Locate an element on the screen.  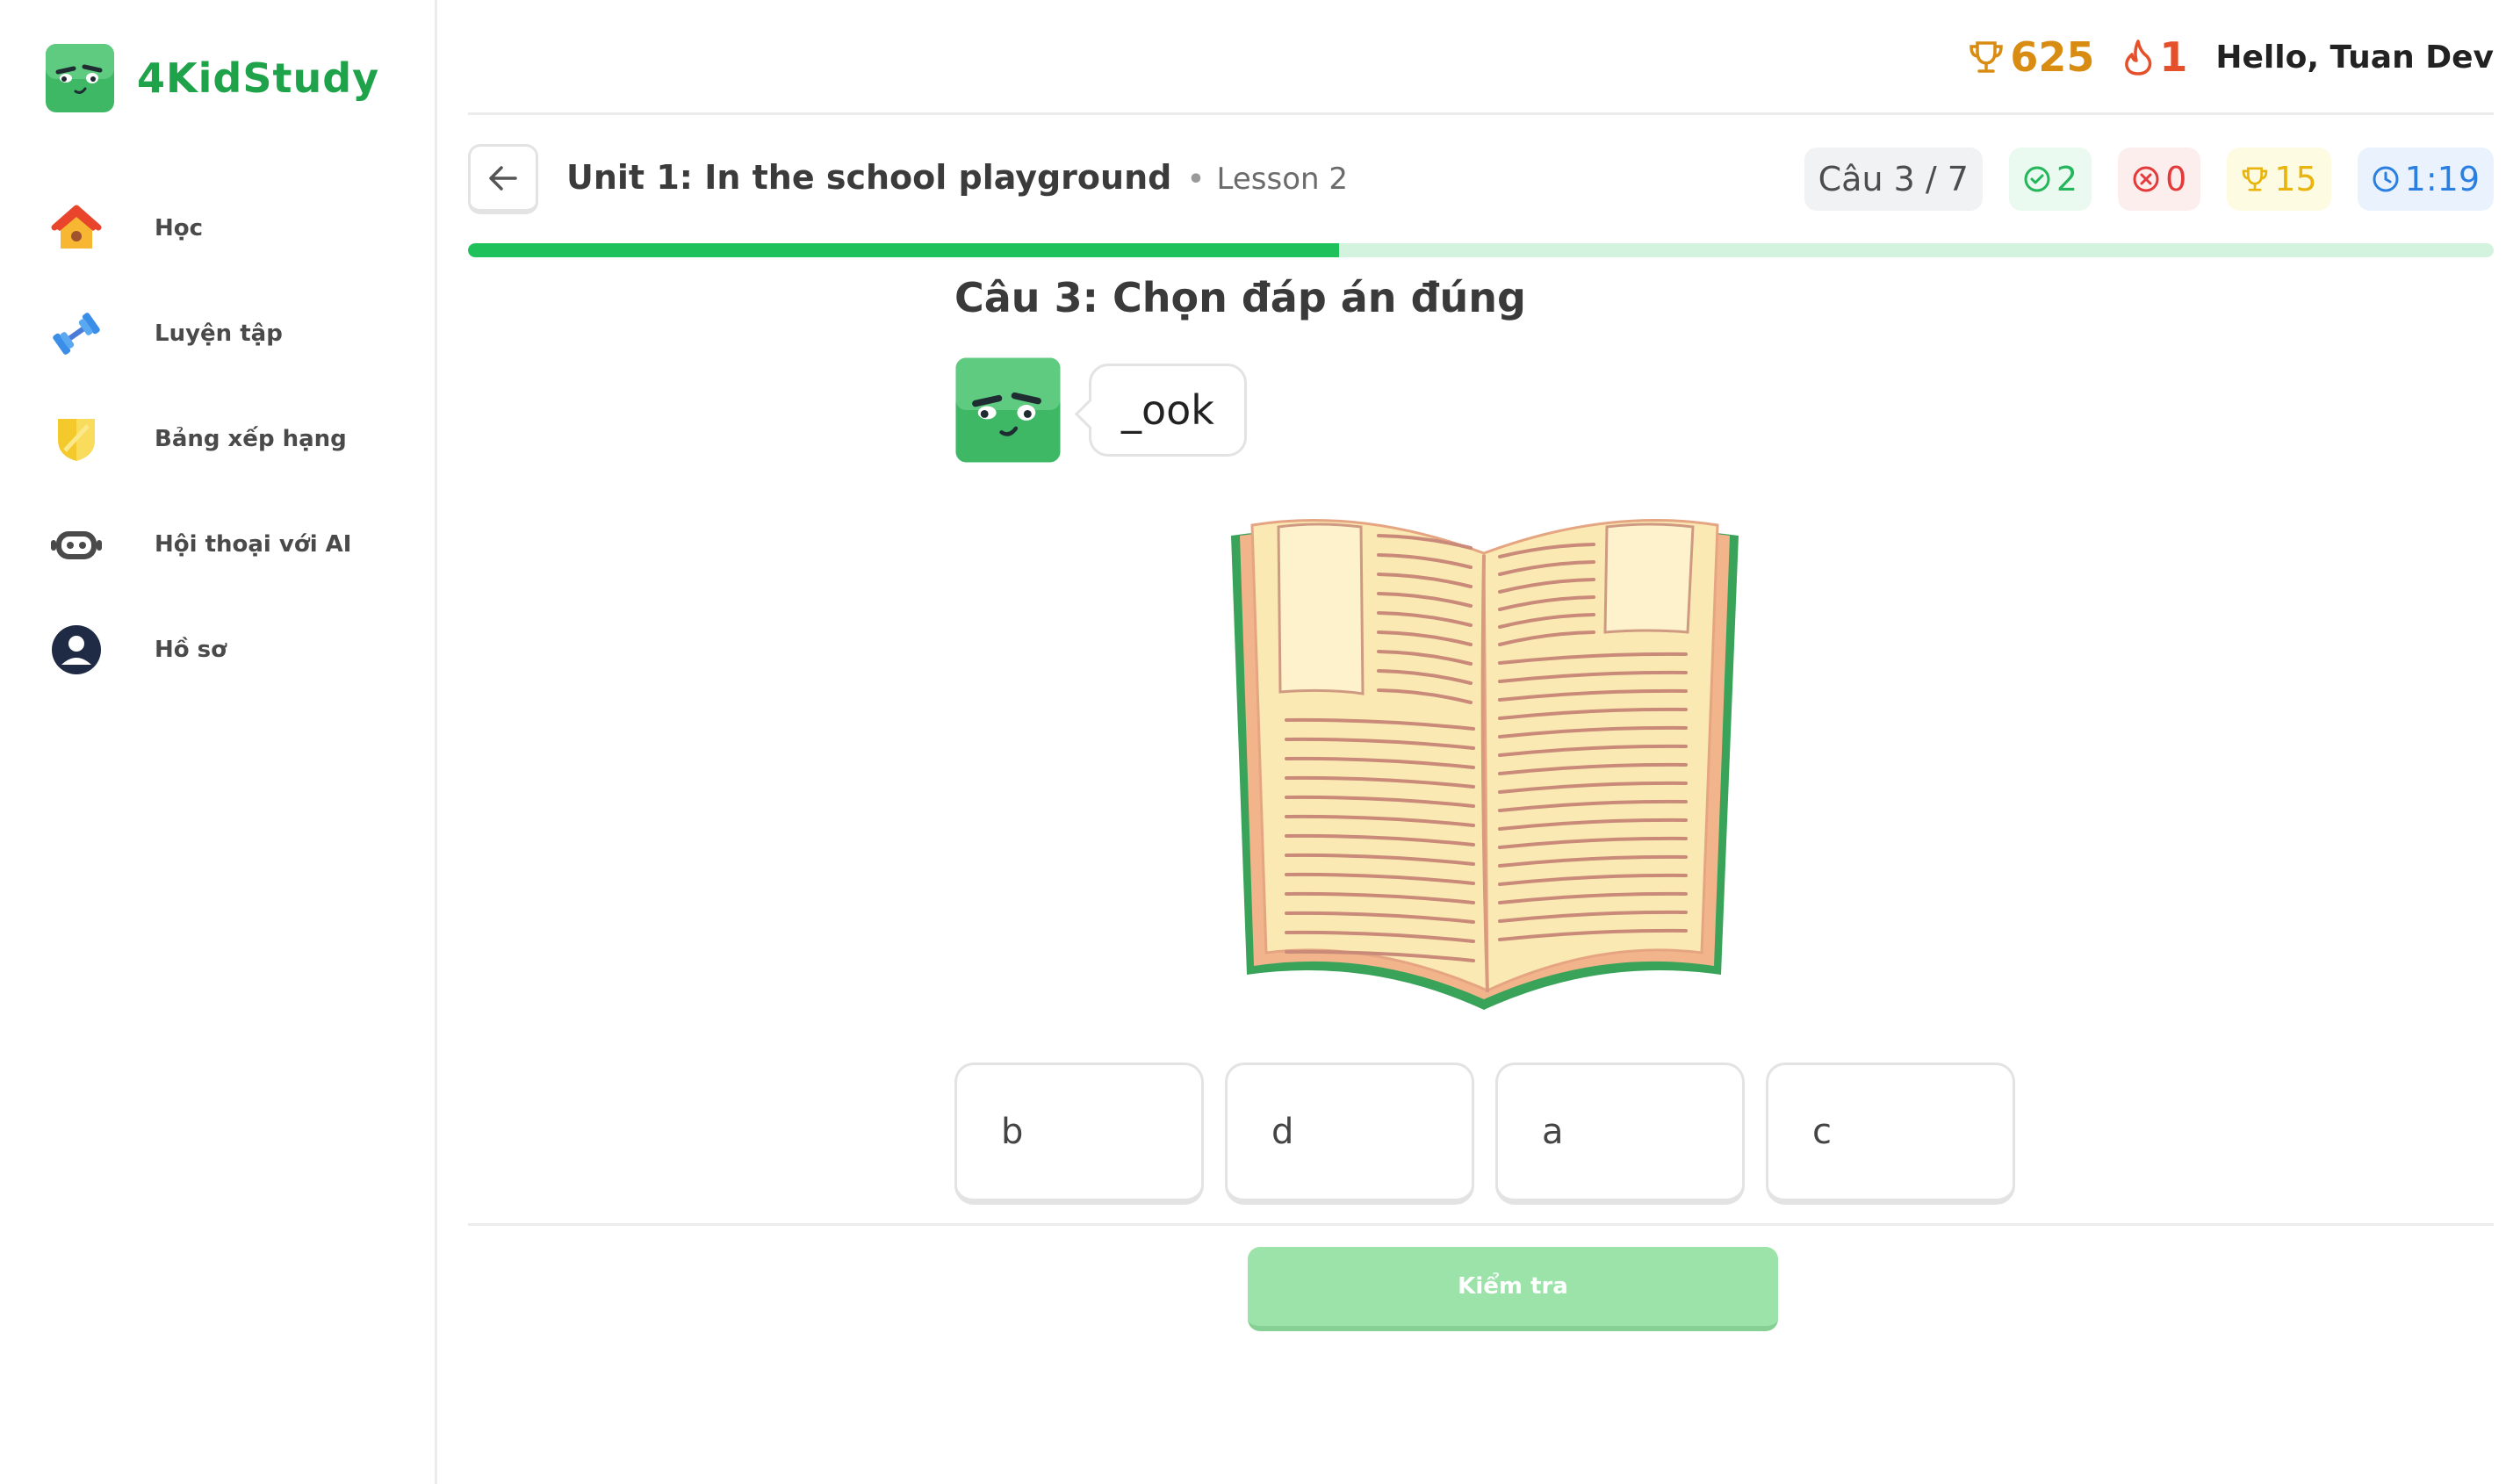
timer-value: 1:19 is located at coordinates (2442, 179).